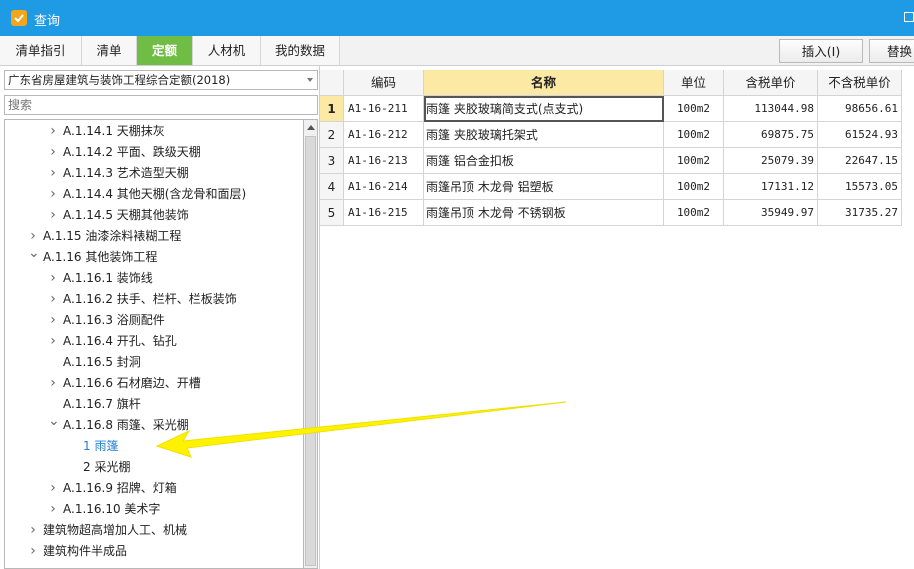  What do you see at coordinates (154, 299) in the screenshot?
I see `tree-node: › A.1.16.2 扶手、栏杆、栏板装饰` at bounding box center [154, 299].